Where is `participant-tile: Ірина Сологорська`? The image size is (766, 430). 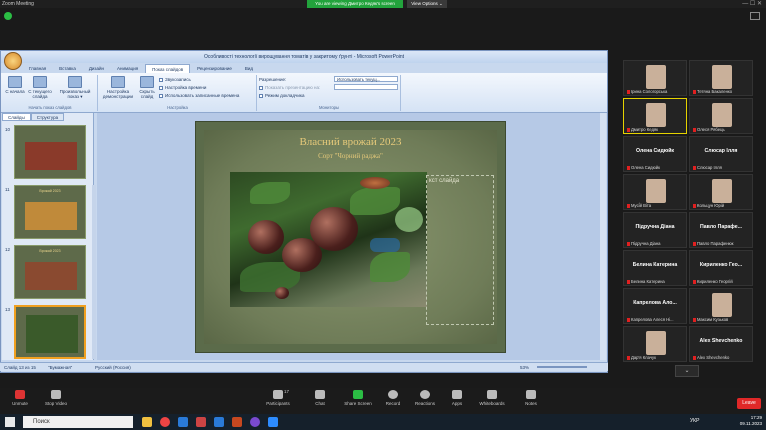 participant-tile: Ірина Сологорська is located at coordinates (655, 78).